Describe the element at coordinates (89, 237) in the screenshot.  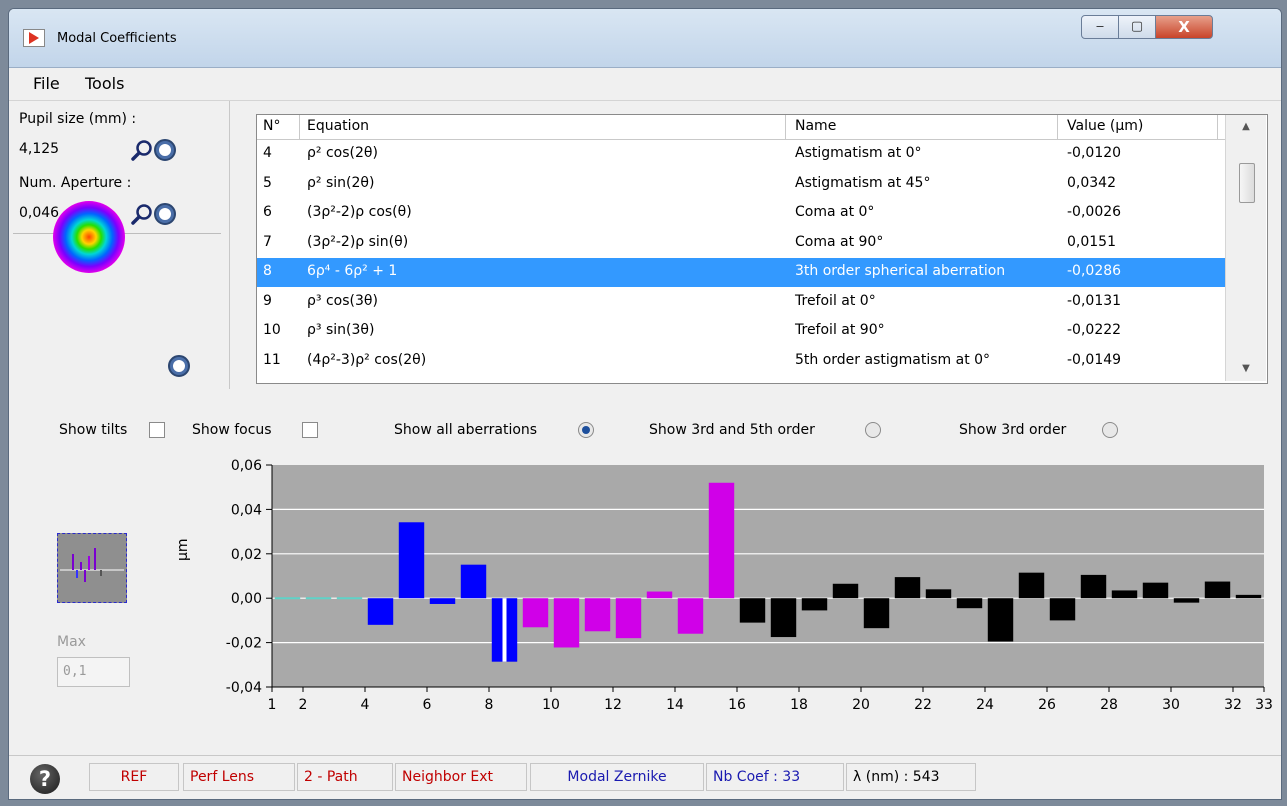
I see `wavefront-pupil-map` at that location.